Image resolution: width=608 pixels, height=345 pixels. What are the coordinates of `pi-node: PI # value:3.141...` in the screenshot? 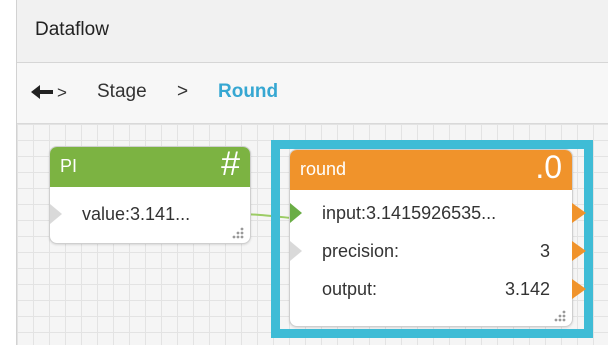 It's located at (150, 194).